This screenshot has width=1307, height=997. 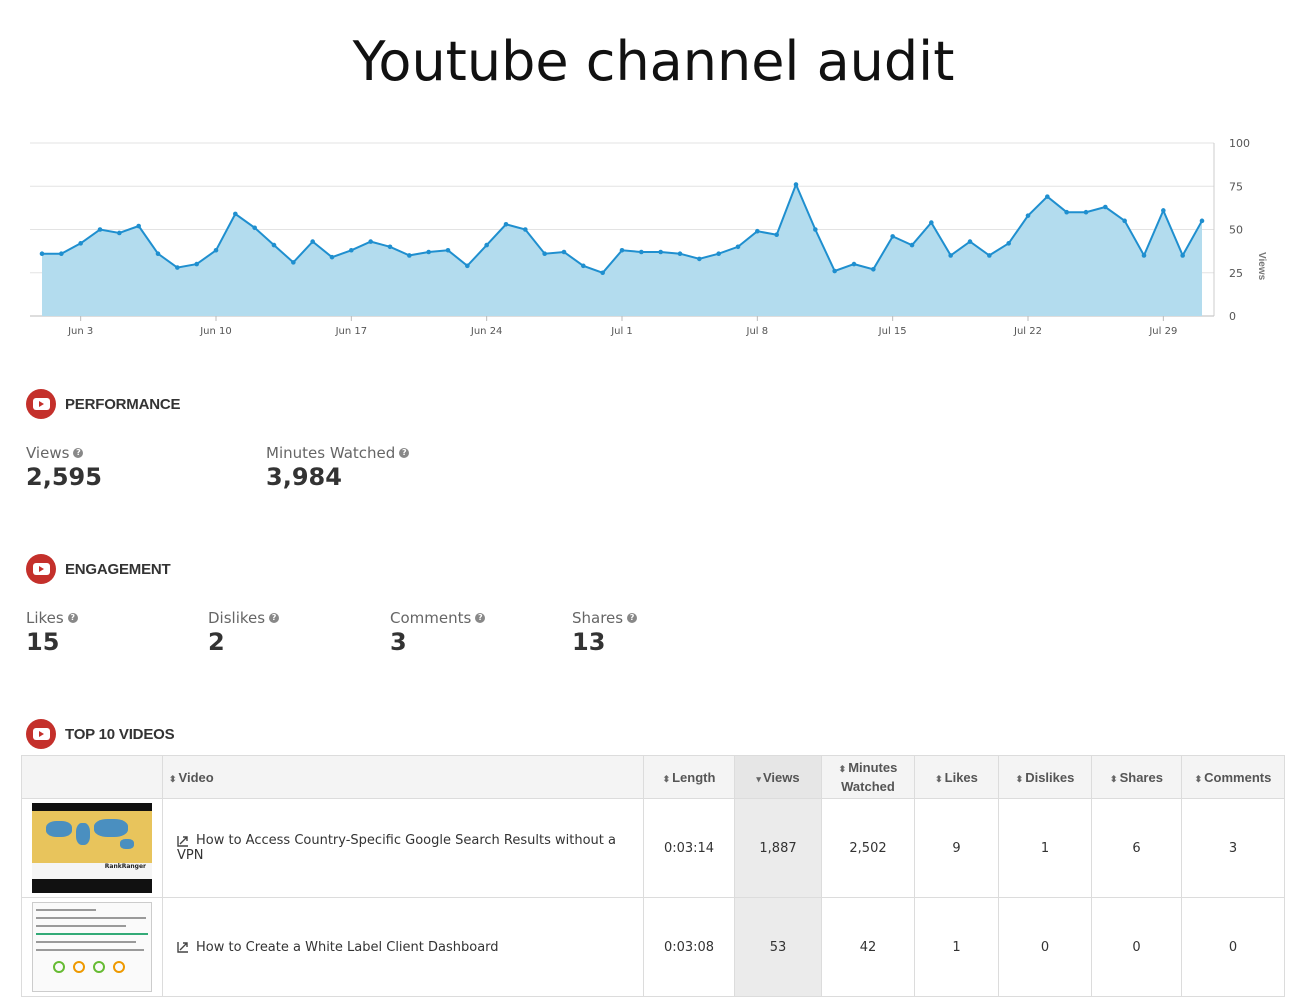 I want to click on shares-metric: Shares? 13, so click(x=605, y=632).